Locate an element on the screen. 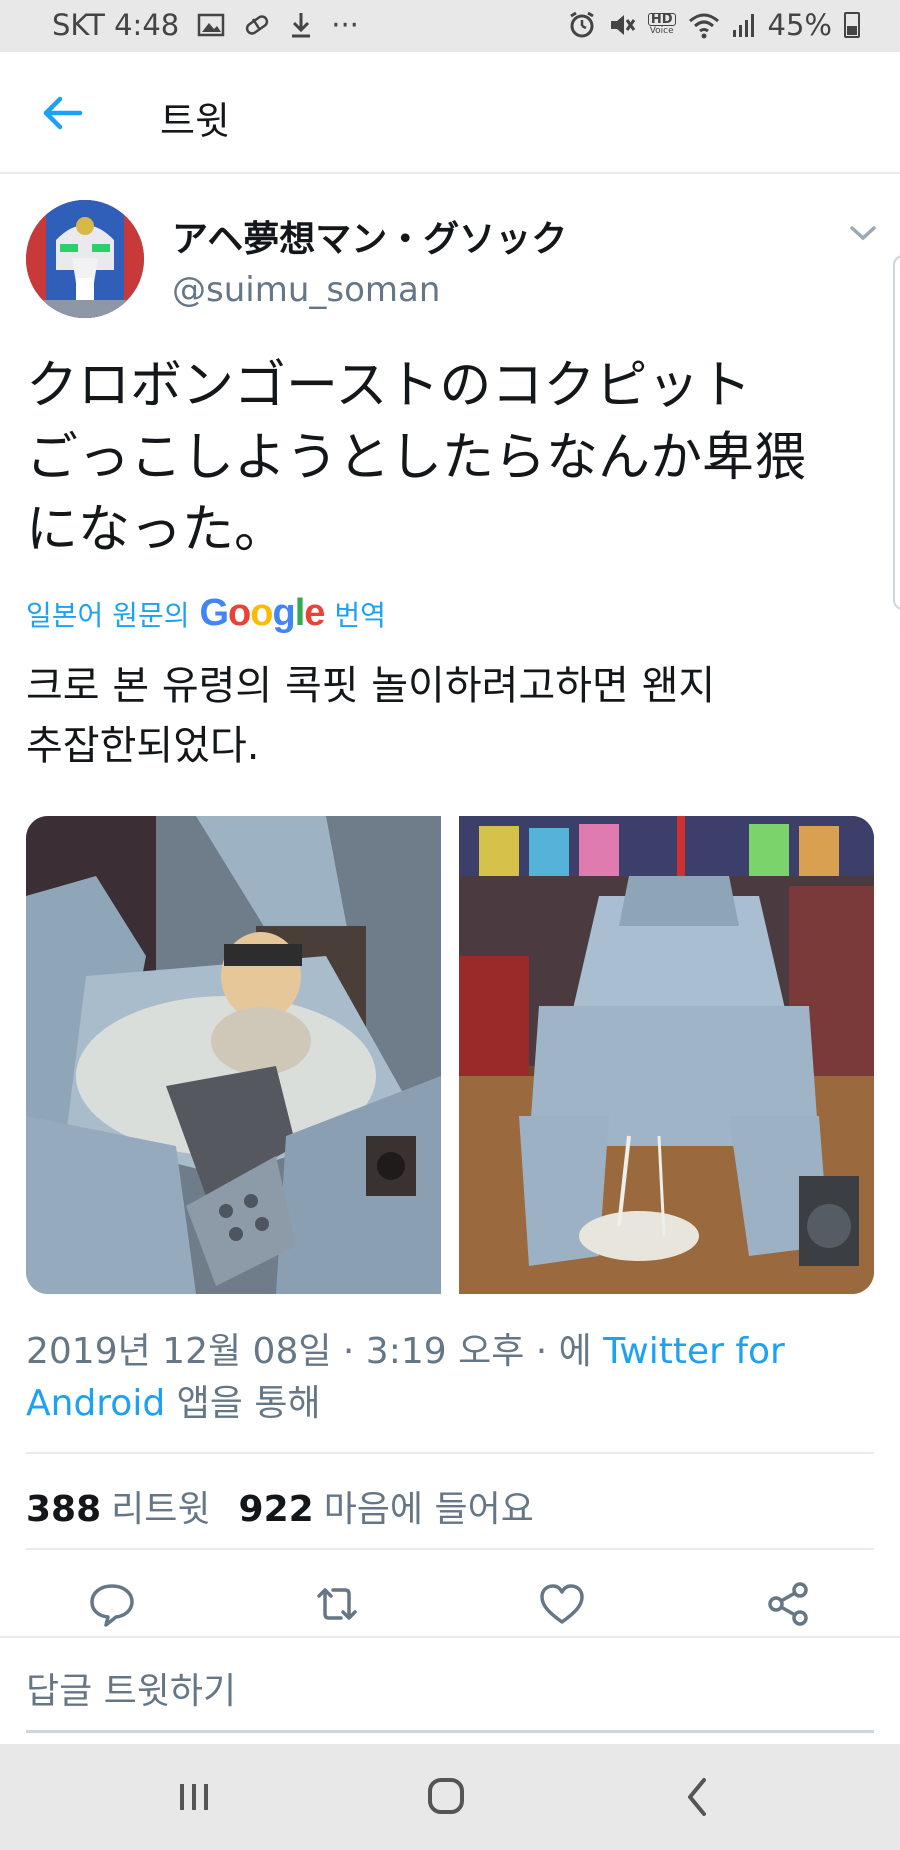  user-handle: @suimu_soman is located at coordinates (306, 290).